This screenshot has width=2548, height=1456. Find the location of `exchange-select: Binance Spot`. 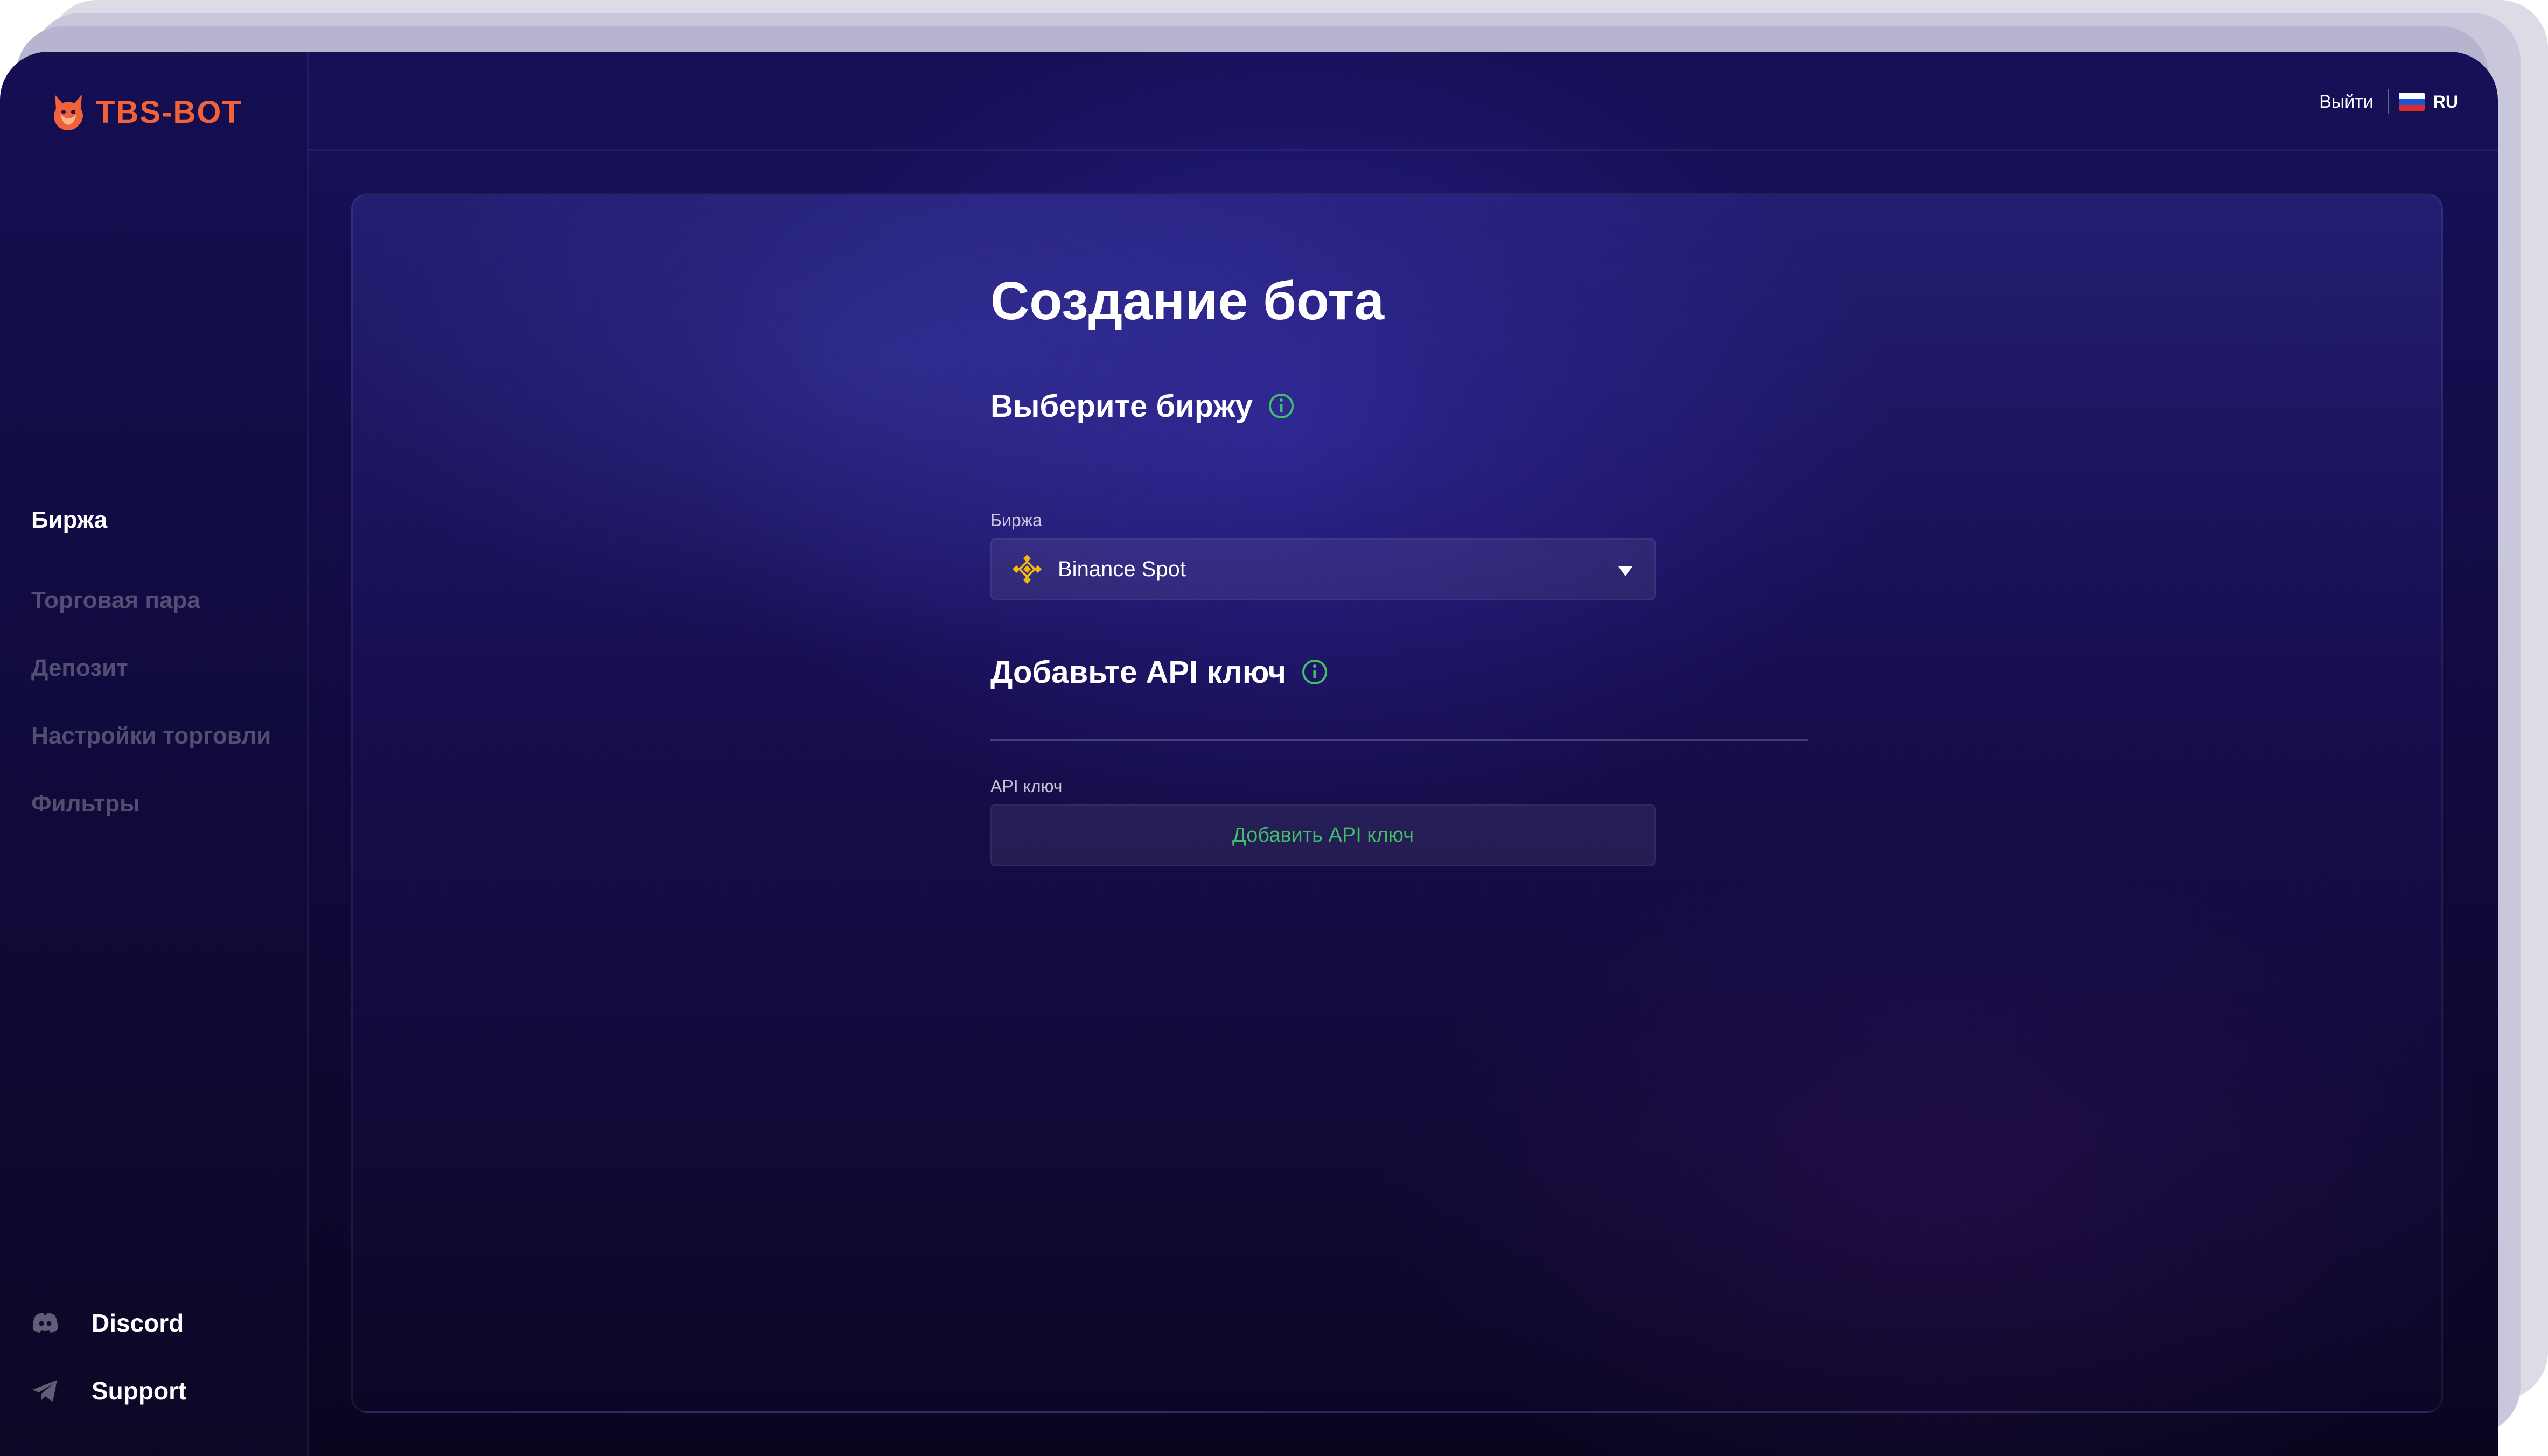

exchange-select: Binance Spot is located at coordinates (1323, 569).